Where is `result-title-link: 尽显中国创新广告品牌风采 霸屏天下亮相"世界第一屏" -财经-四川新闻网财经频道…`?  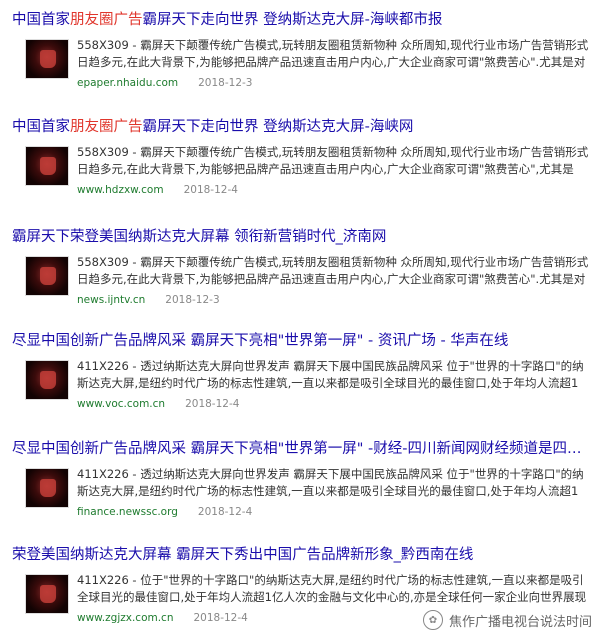 result-title-link: 尽显中国创新广告品牌风采 霸屏天下亮相"世界第一屏" -财经-四川新闻网财经频道… is located at coordinates (302, 449).